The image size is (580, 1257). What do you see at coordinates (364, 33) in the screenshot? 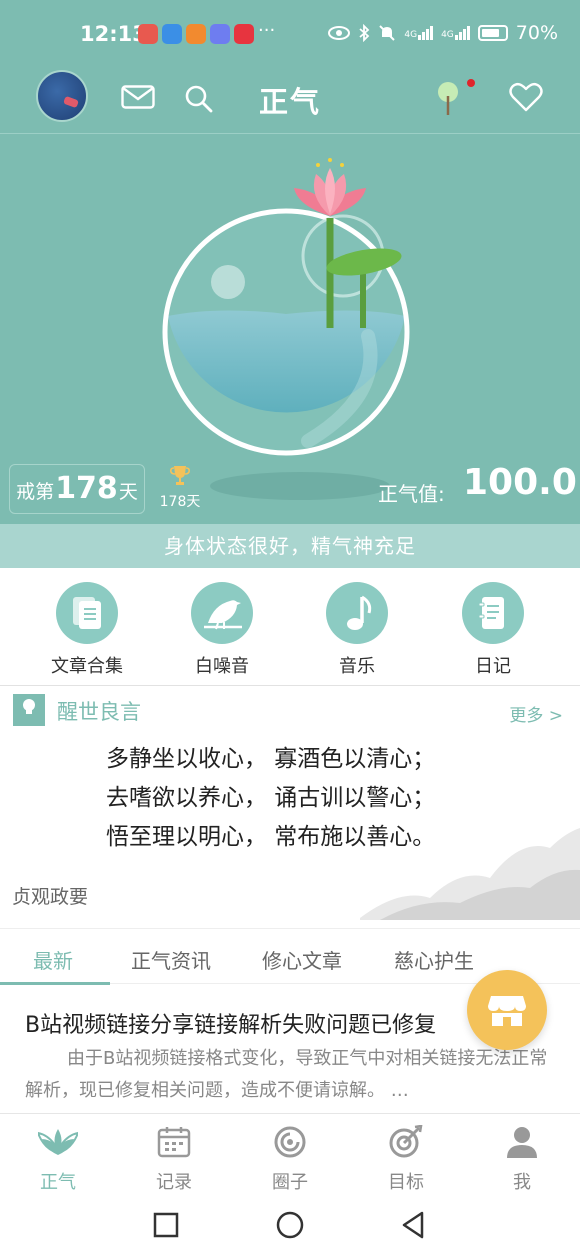
I see `bluetooth-icon` at bounding box center [364, 33].